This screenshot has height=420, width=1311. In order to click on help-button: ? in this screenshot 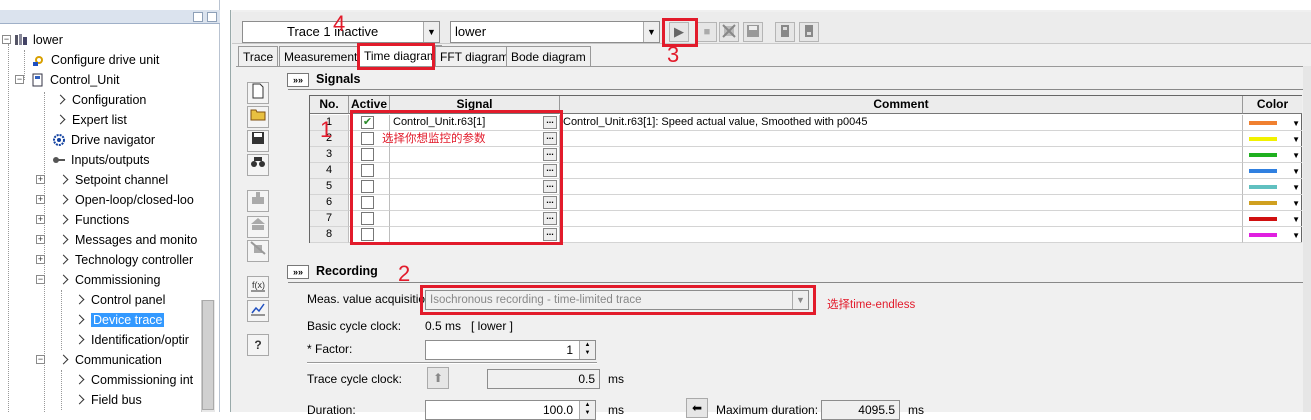, I will do `click(258, 345)`.